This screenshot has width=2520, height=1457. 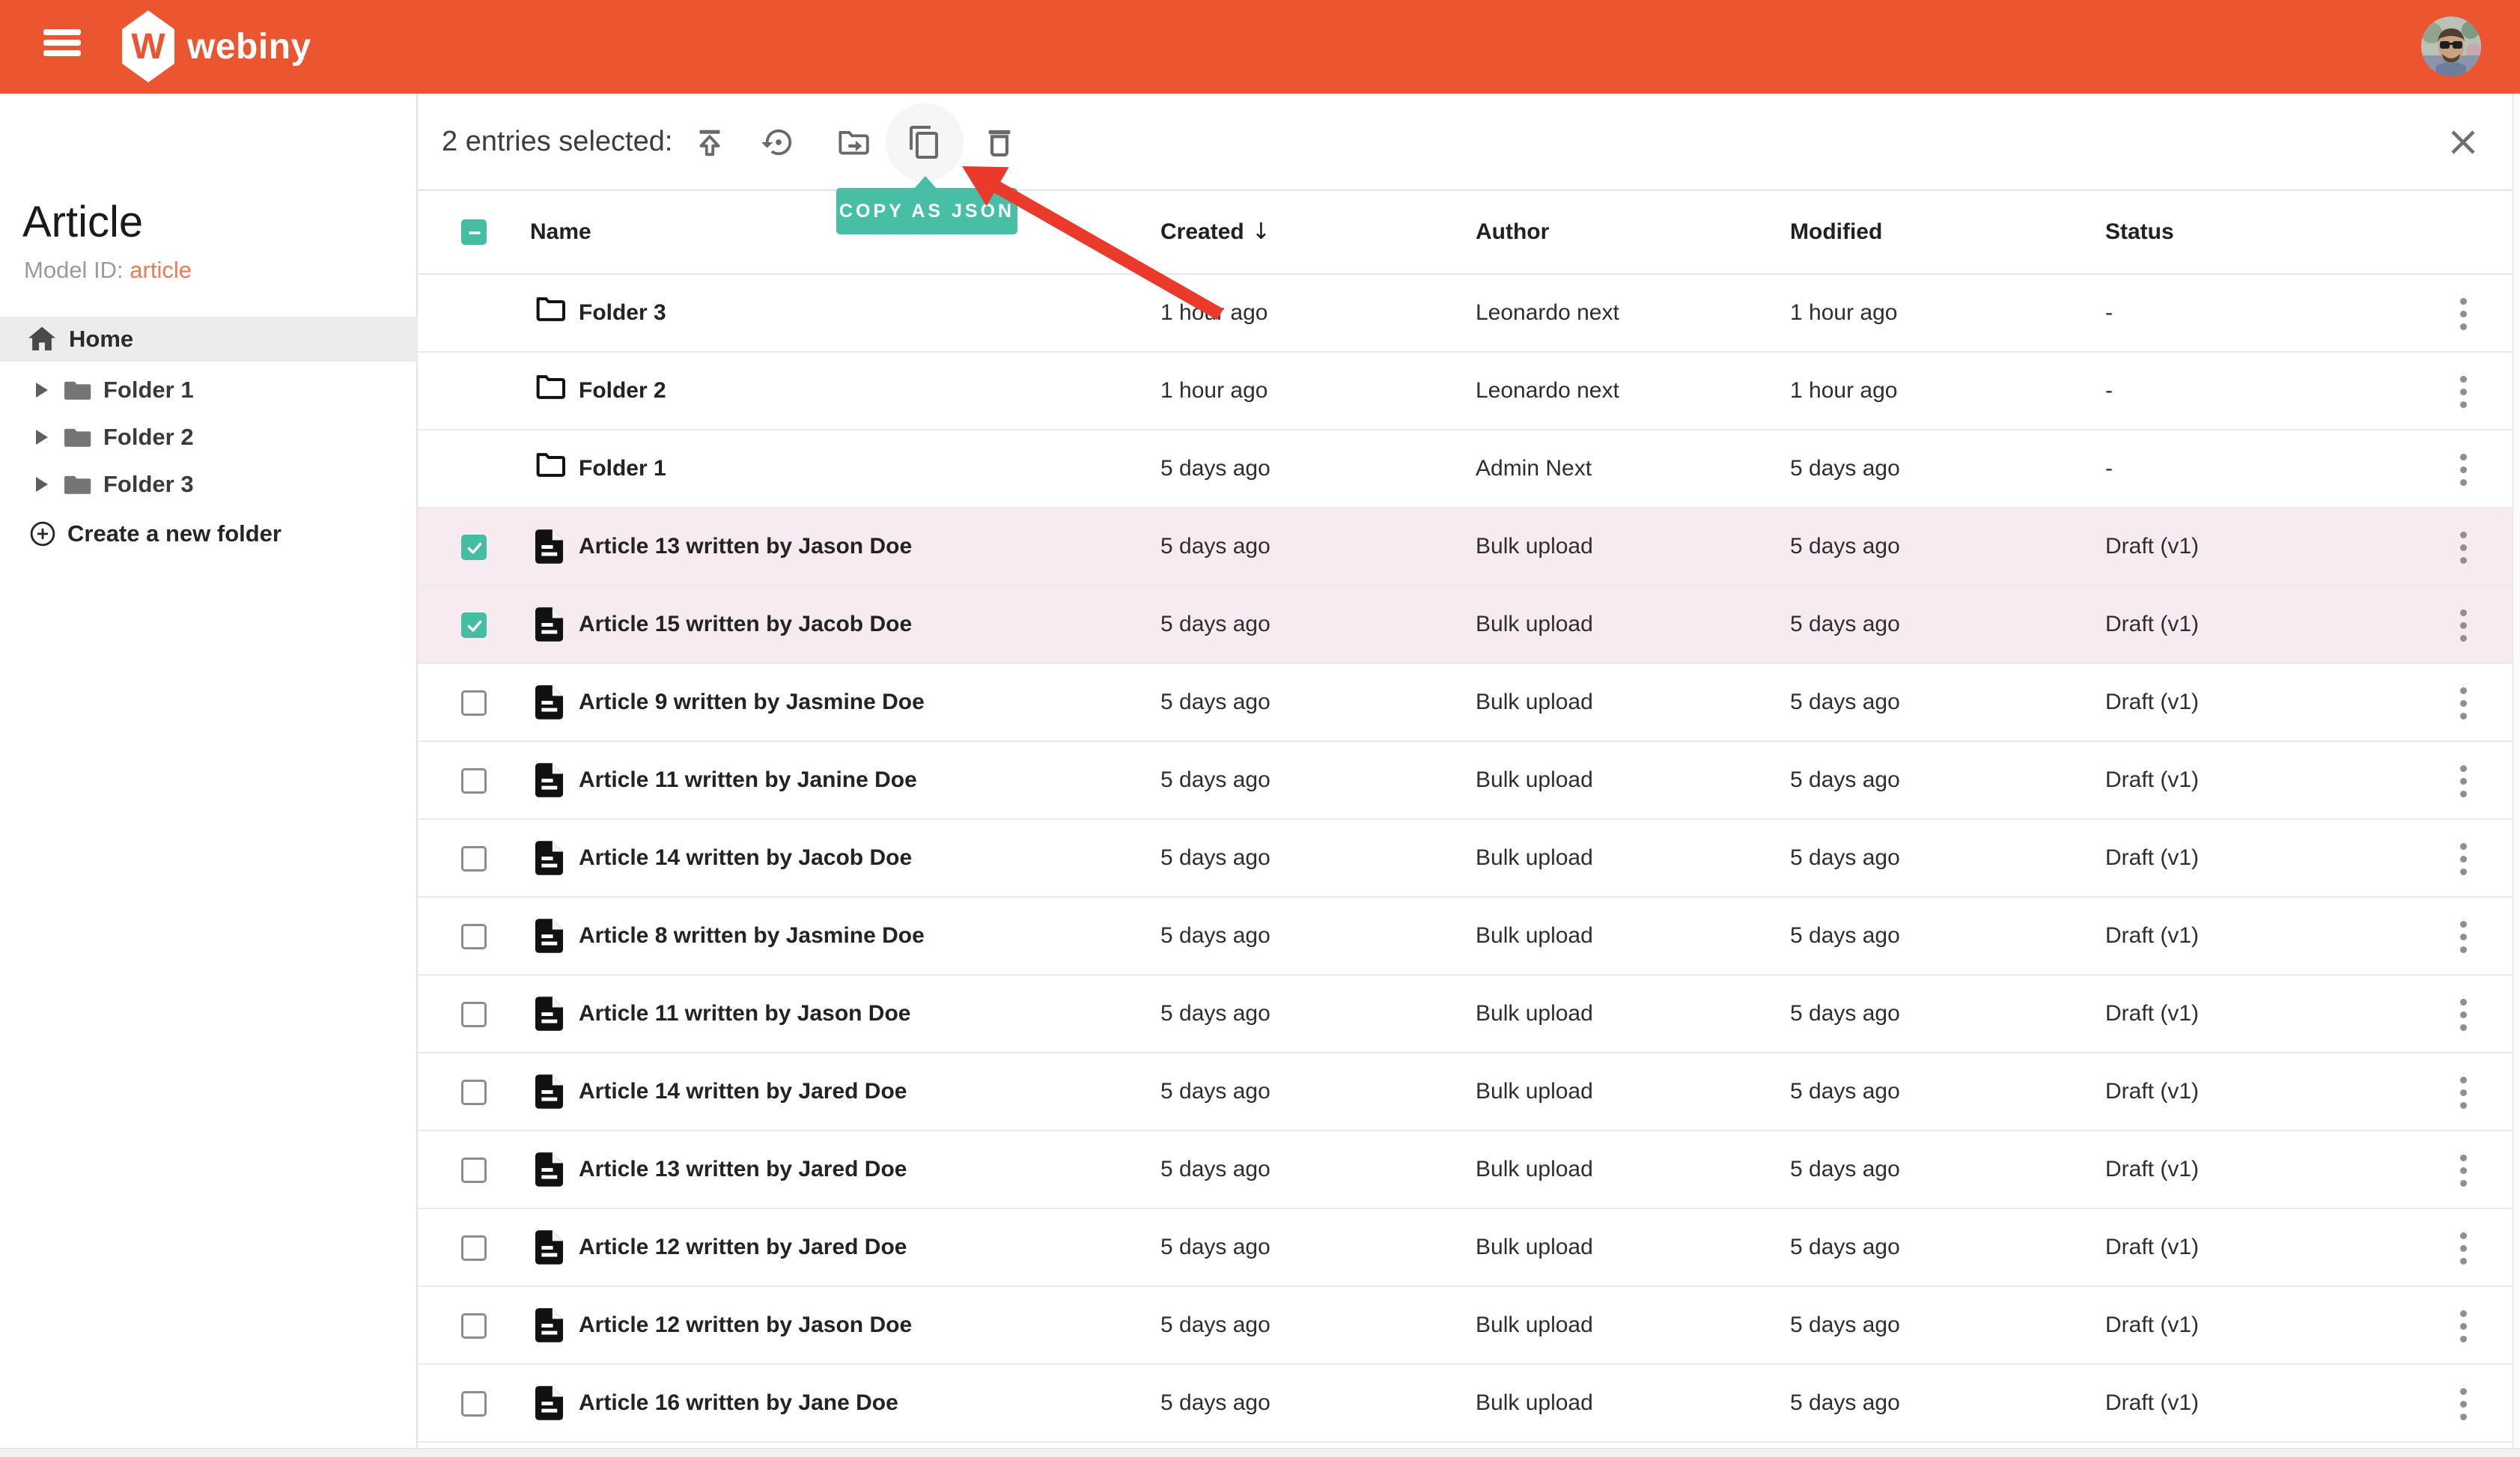 I want to click on sidebar-folder-item: Folder 2, so click(x=209, y=437).